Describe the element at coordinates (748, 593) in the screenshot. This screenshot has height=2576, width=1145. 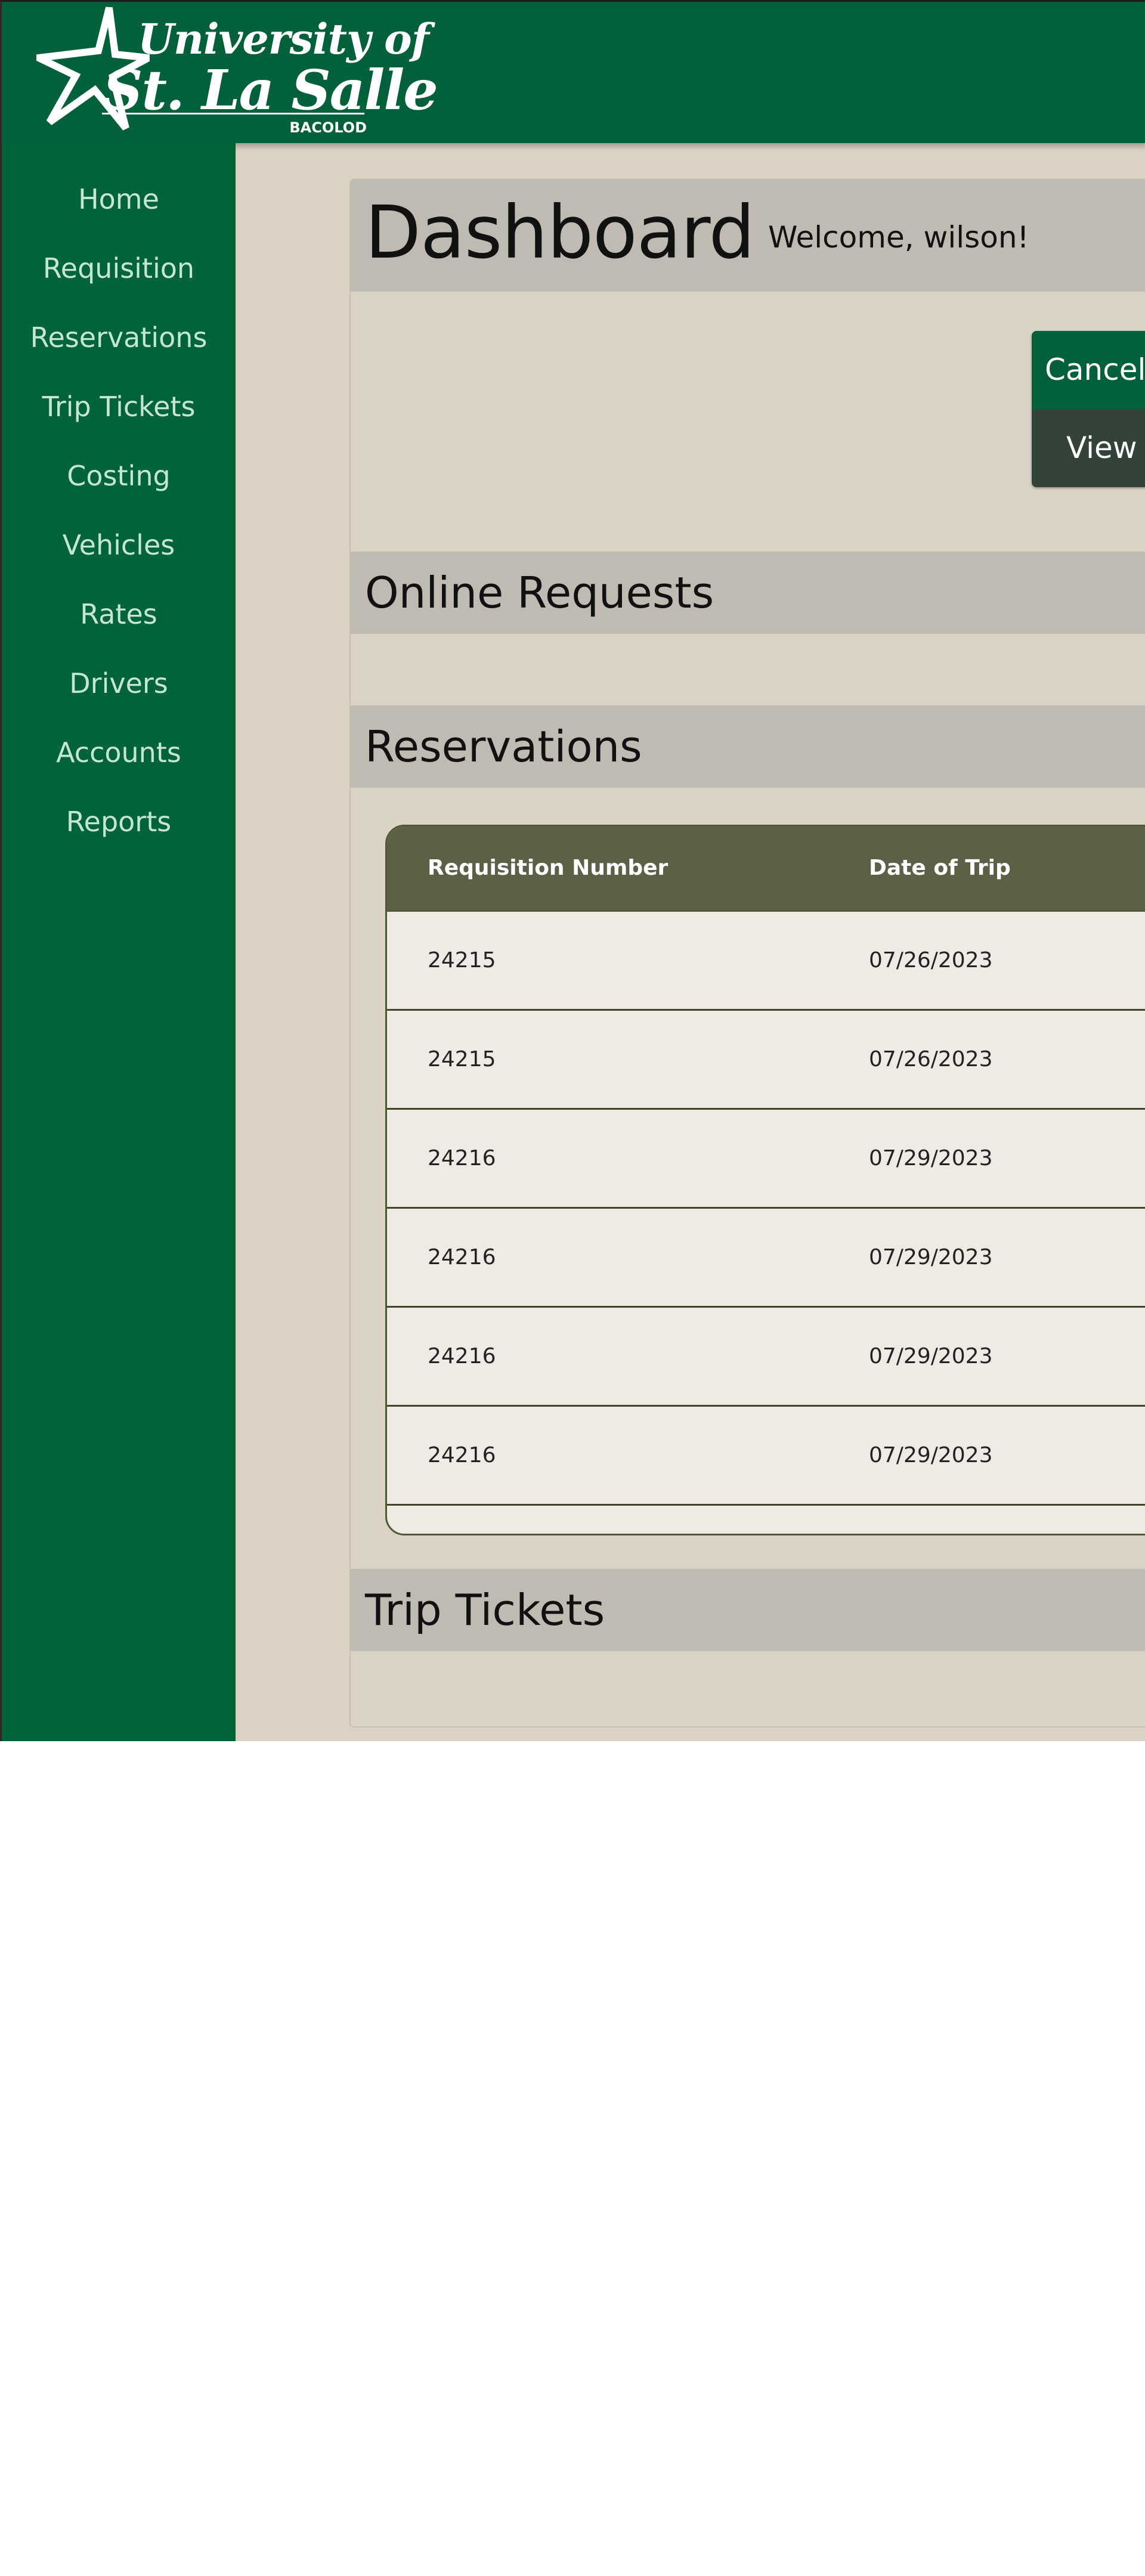
I see `online-requests-header: Online Requests` at that location.